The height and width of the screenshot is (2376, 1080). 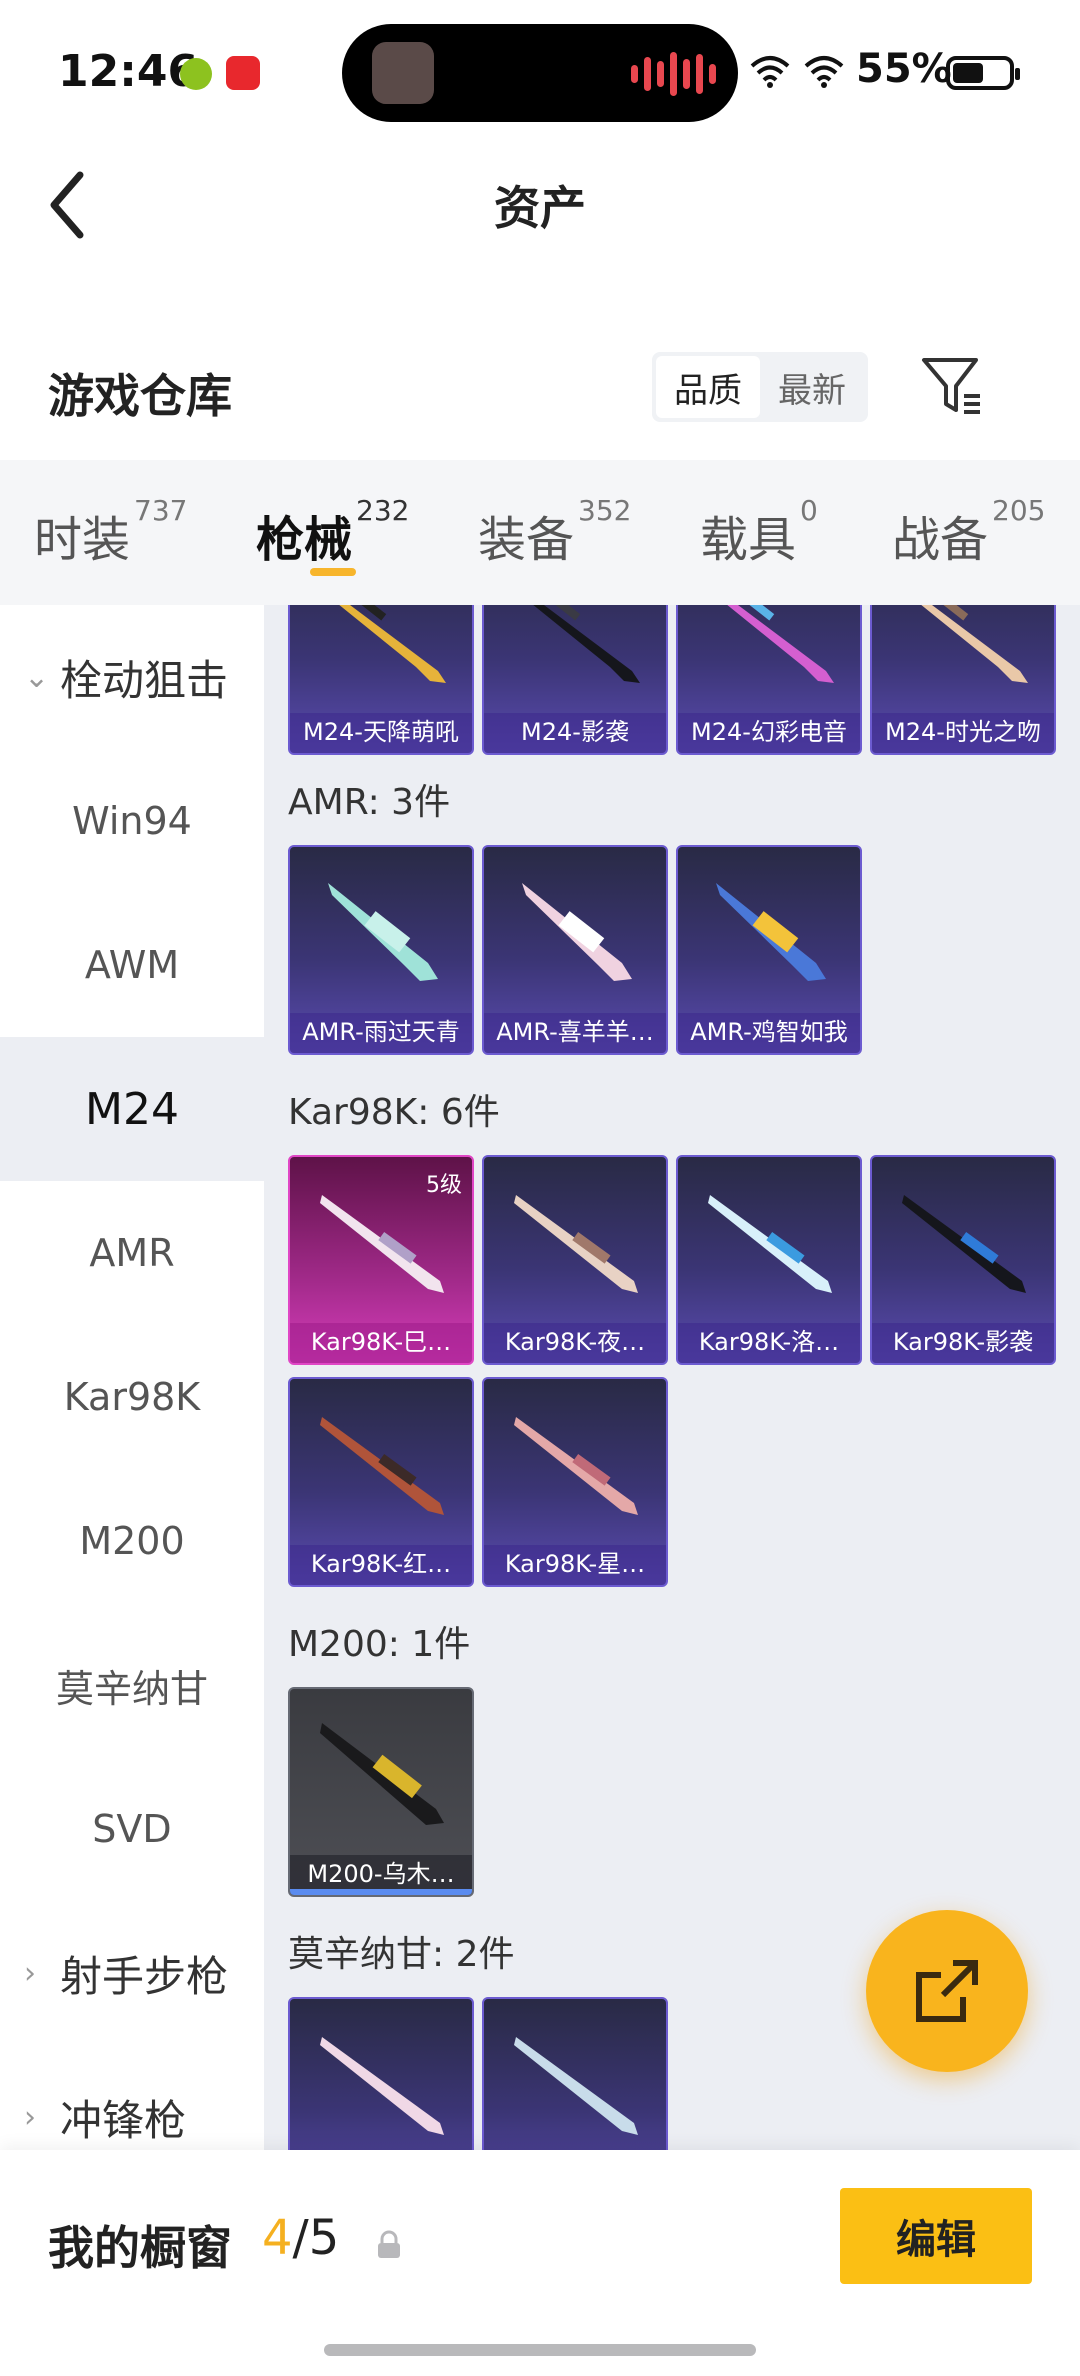 What do you see at coordinates (540, 73) in the screenshot?
I see `dynamic-island` at bounding box center [540, 73].